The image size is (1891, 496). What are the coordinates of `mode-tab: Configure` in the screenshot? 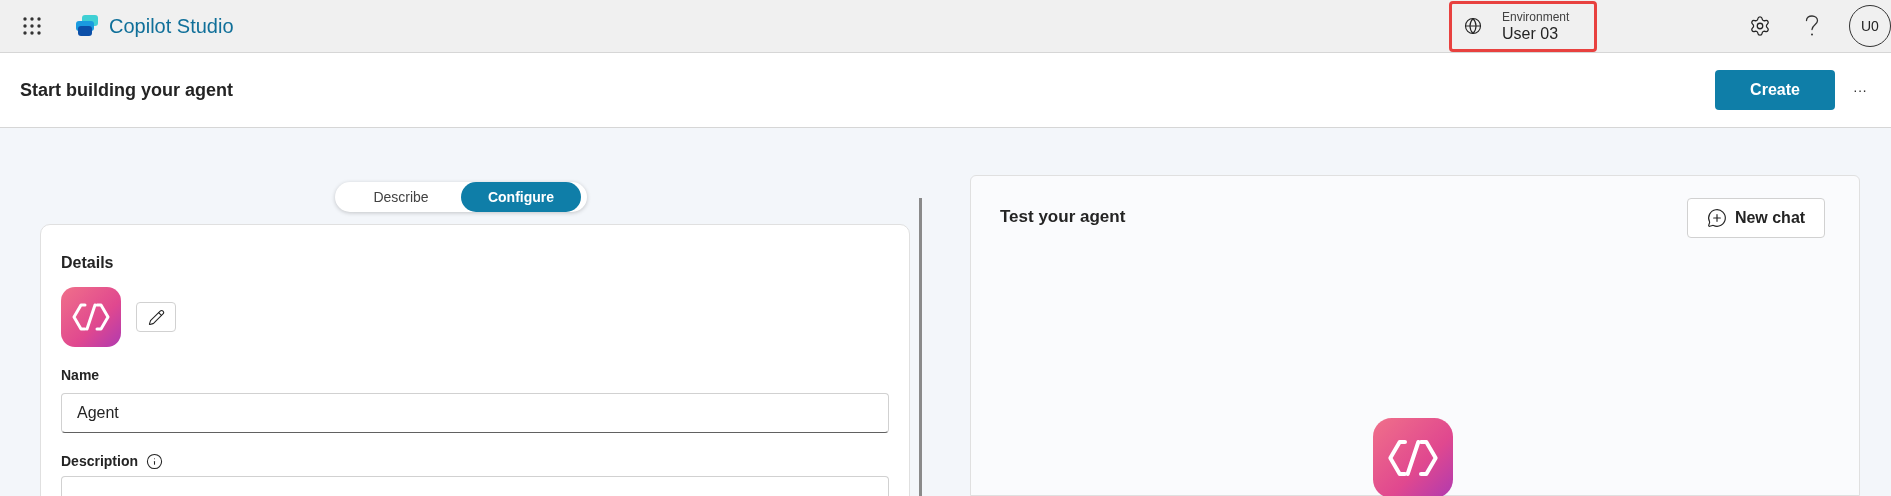 It's located at (521, 197).